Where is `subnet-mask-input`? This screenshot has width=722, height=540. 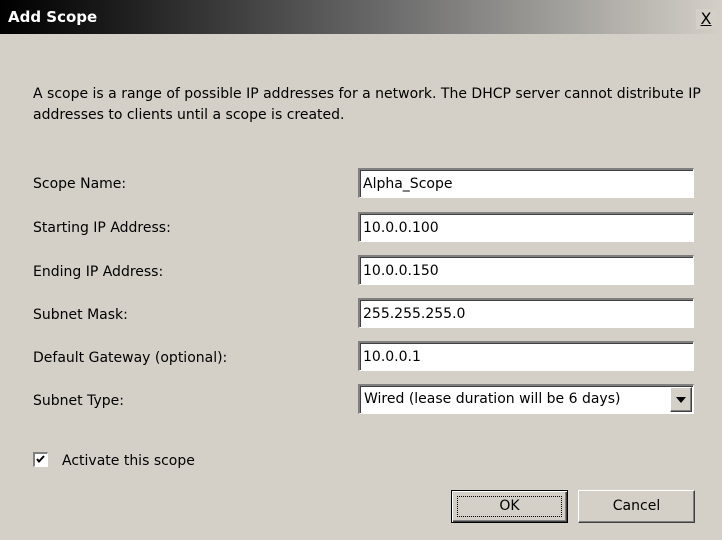 subnet-mask-input is located at coordinates (526, 313).